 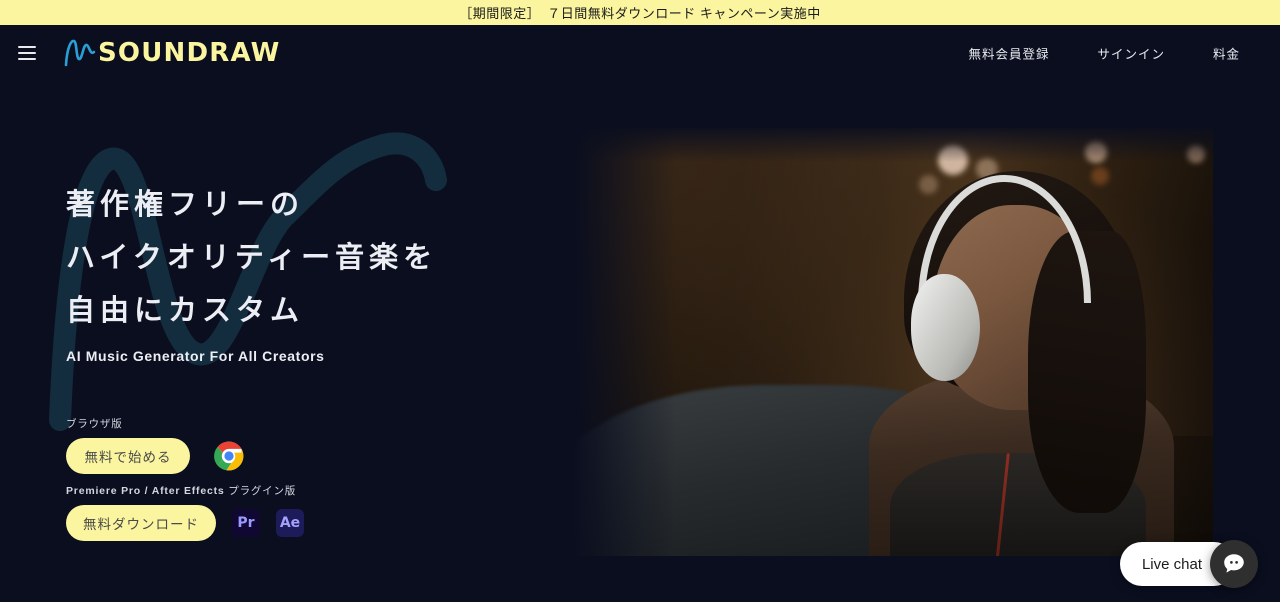 What do you see at coordinates (246, 523) in the screenshot?
I see `premiere-pro-icon: Pr` at bounding box center [246, 523].